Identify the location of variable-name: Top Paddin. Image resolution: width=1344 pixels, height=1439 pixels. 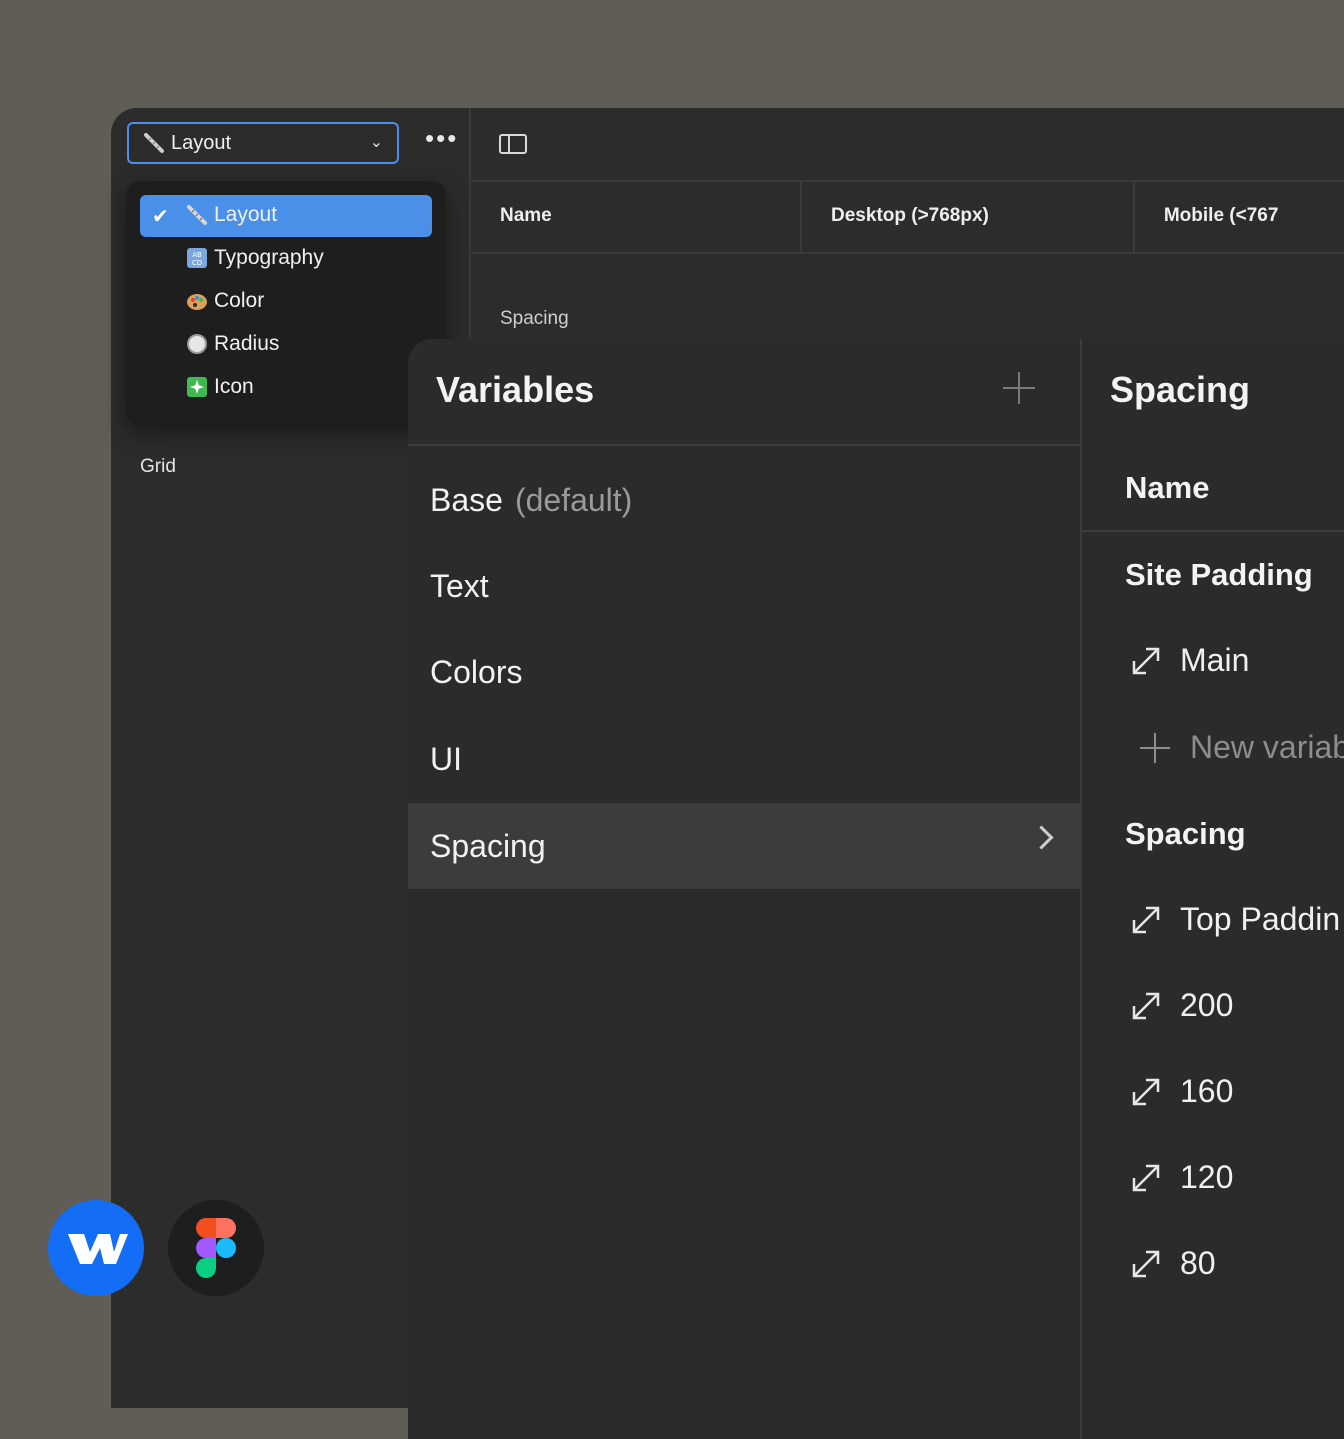
(1260, 919).